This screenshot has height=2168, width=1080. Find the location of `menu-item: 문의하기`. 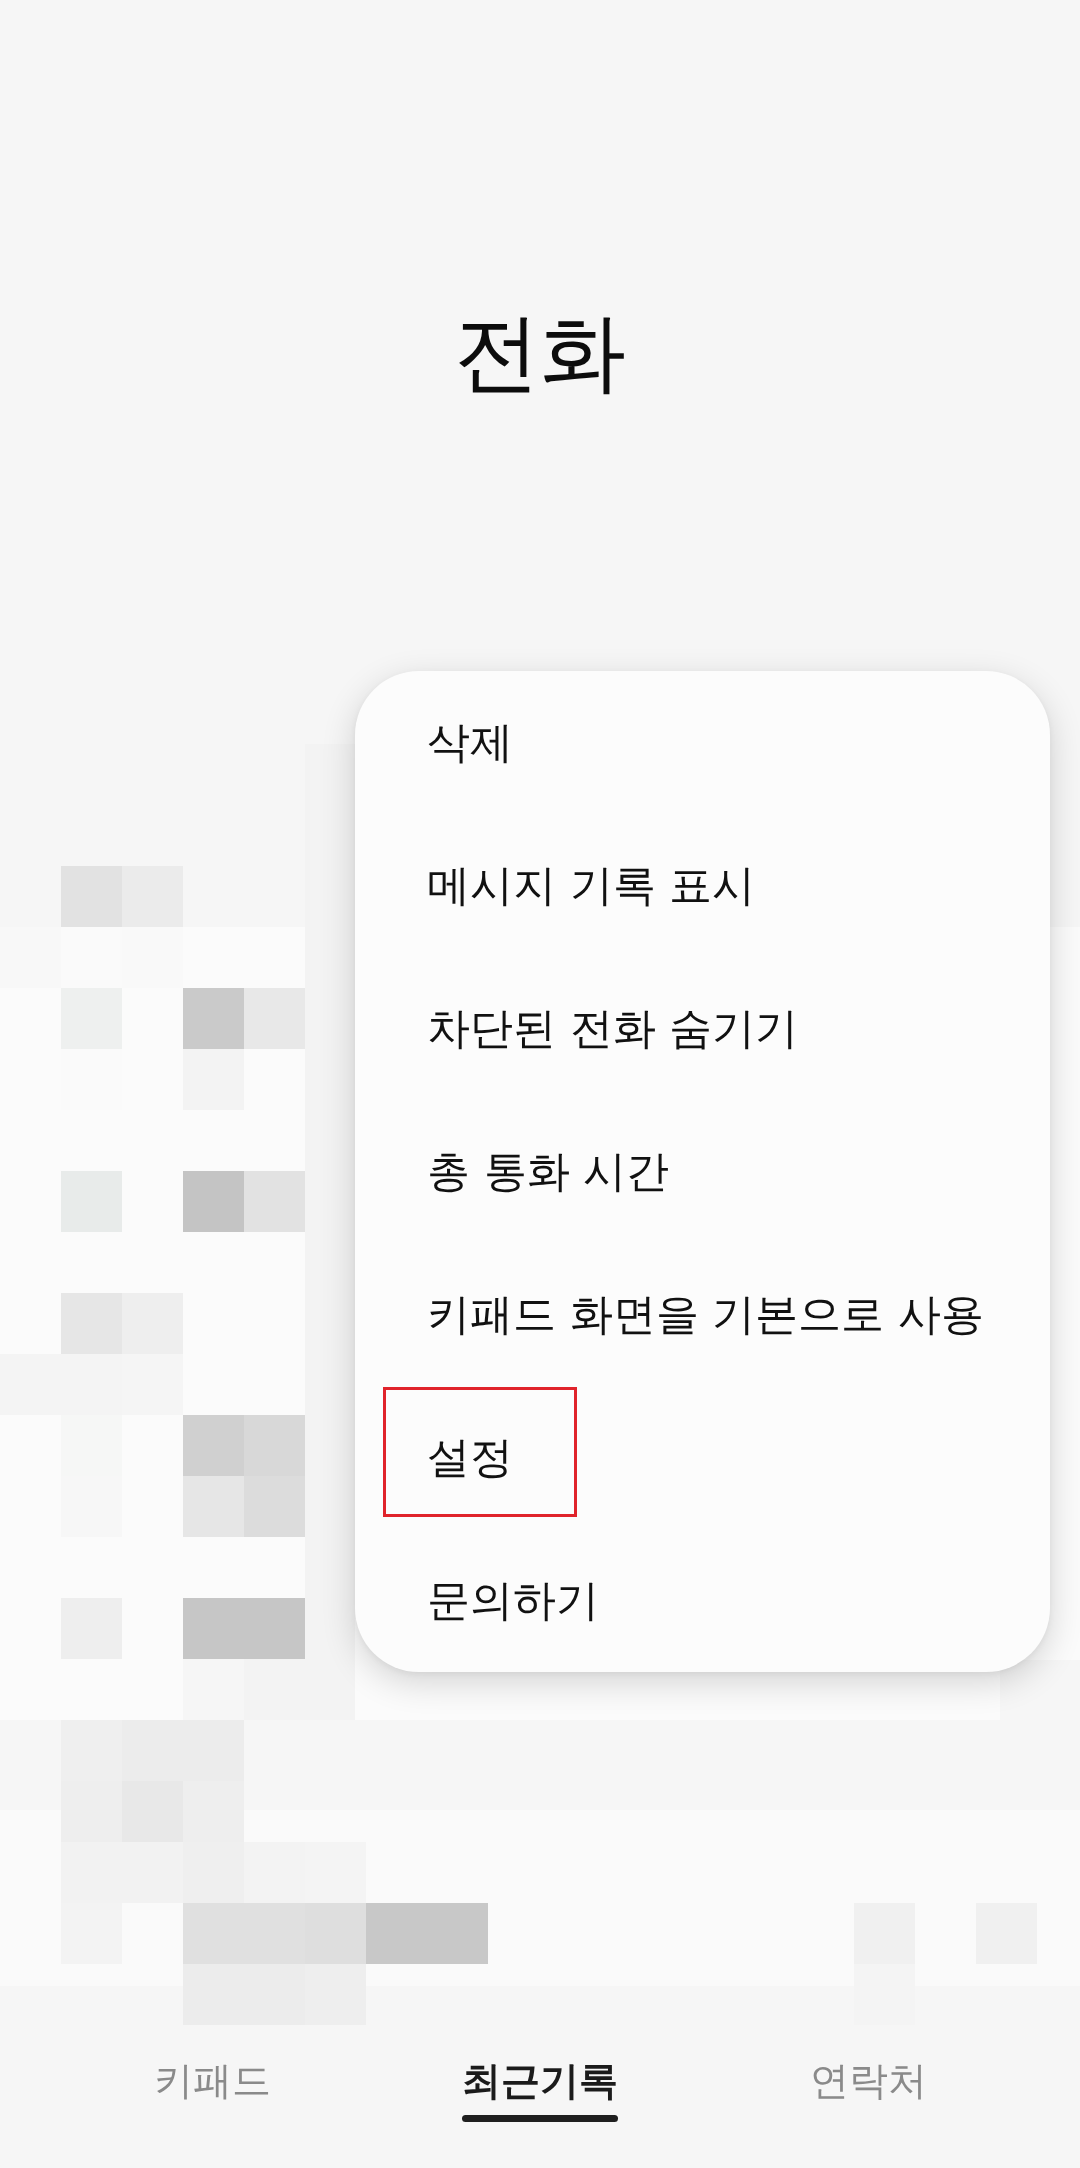

menu-item: 문의하기 is located at coordinates (702, 1600).